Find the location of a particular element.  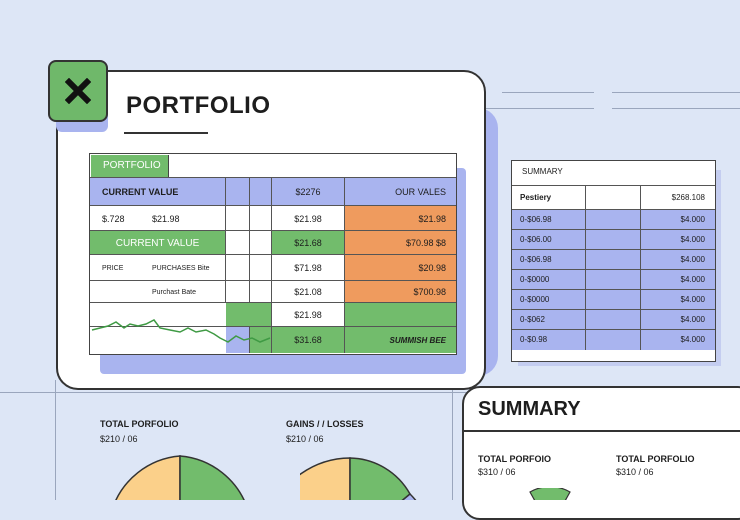

row-value: $268.108 is located at coordinates (688, 197).